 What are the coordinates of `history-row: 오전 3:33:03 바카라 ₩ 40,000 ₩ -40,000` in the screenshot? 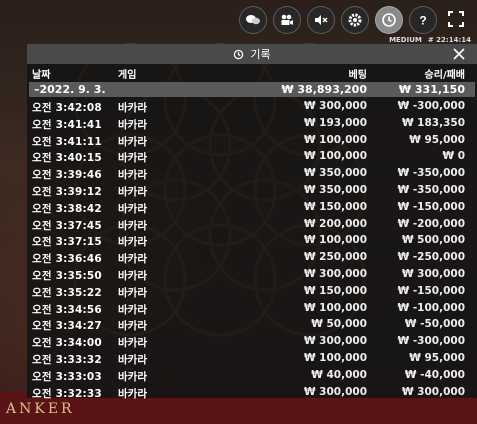 It's located at (252, 375).